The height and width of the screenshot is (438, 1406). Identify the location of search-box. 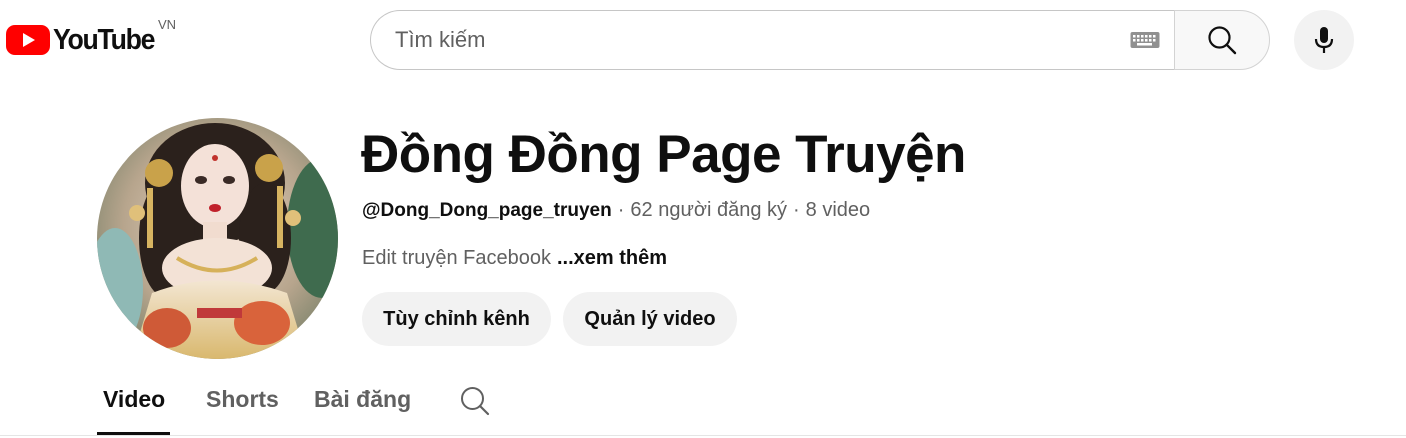
(772, 40).